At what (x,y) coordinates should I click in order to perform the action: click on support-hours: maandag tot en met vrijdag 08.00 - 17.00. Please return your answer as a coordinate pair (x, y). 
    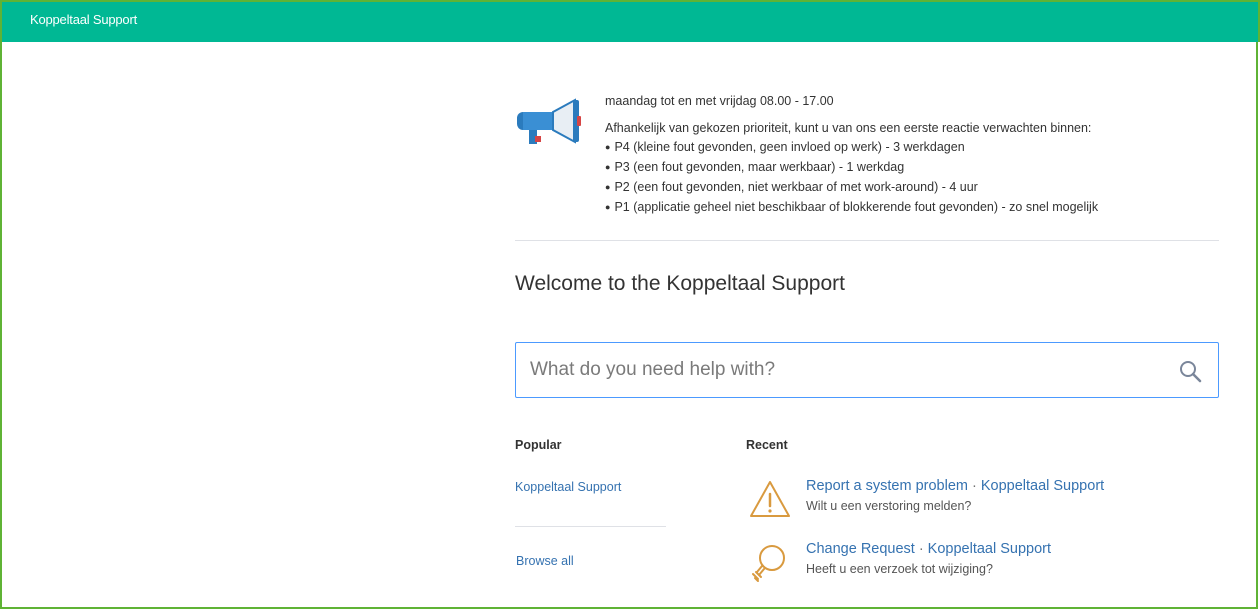
    Looking at the image, I should click on (719, 101).